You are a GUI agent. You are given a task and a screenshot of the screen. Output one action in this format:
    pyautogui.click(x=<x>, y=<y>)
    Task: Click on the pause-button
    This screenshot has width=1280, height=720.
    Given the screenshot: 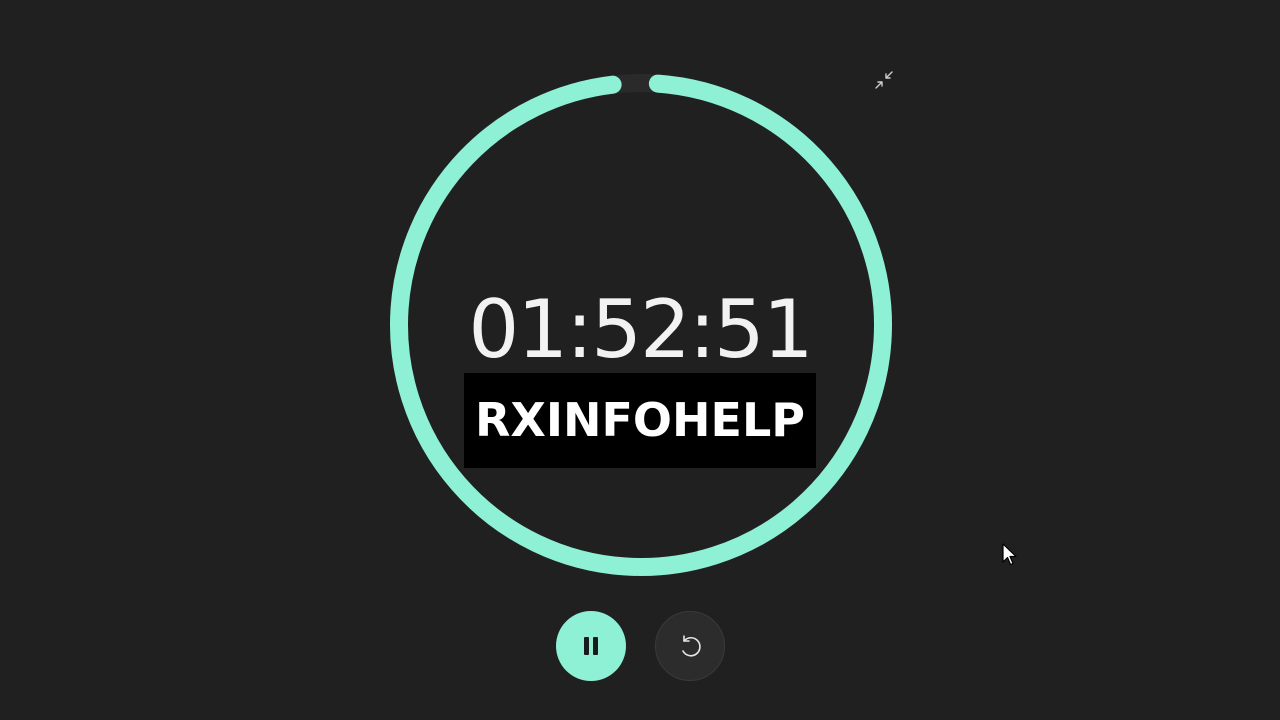 What is the action you would take?
    pyautogui.click(x=591, y=646)
    